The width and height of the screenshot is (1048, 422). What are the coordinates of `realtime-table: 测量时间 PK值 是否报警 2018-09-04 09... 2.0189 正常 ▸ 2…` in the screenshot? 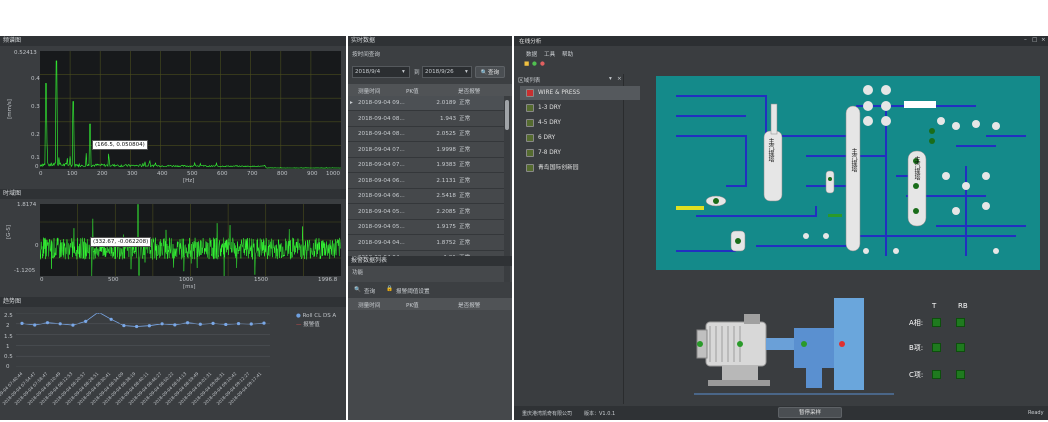 It's located at (430, 183).